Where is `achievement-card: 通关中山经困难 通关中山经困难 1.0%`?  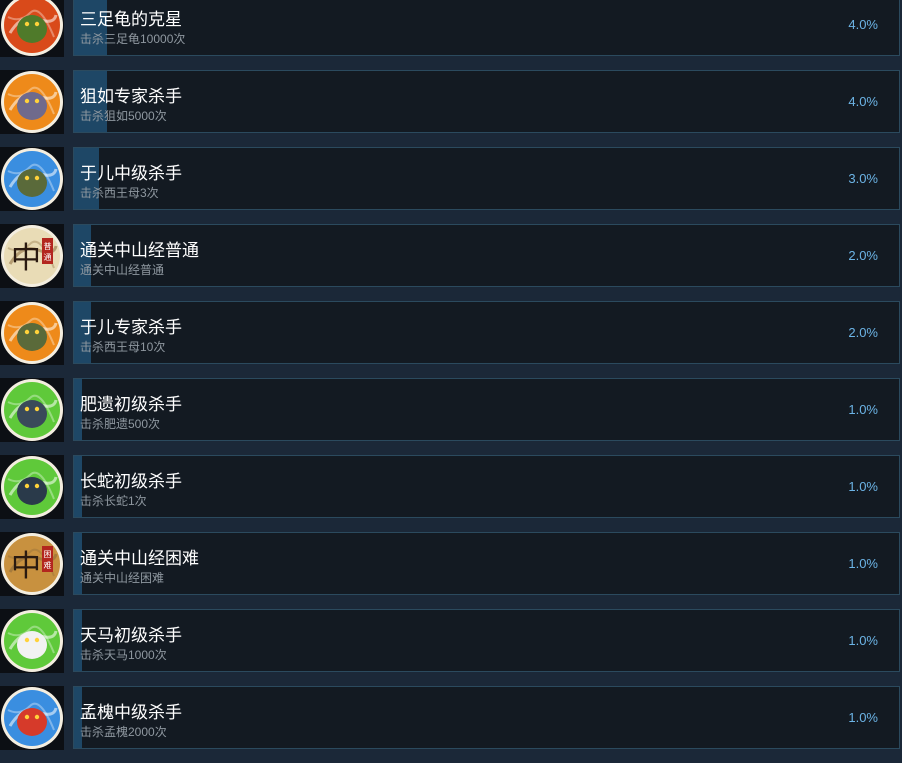 achievement-card: 通关中山经困难 通关中山经困难 1.0% is located at coordinates (486, 563).